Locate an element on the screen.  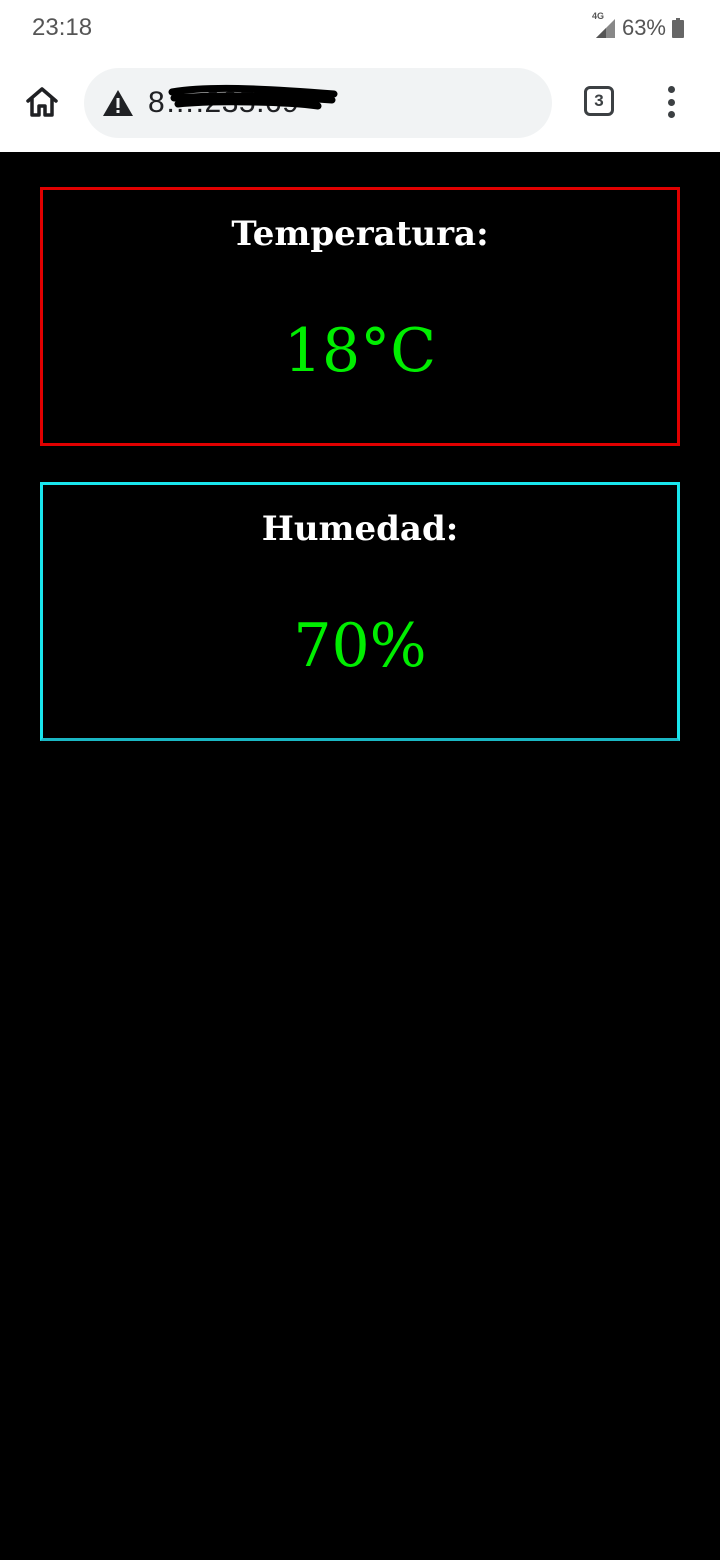
home-icon is located at coordinates (42, 102).